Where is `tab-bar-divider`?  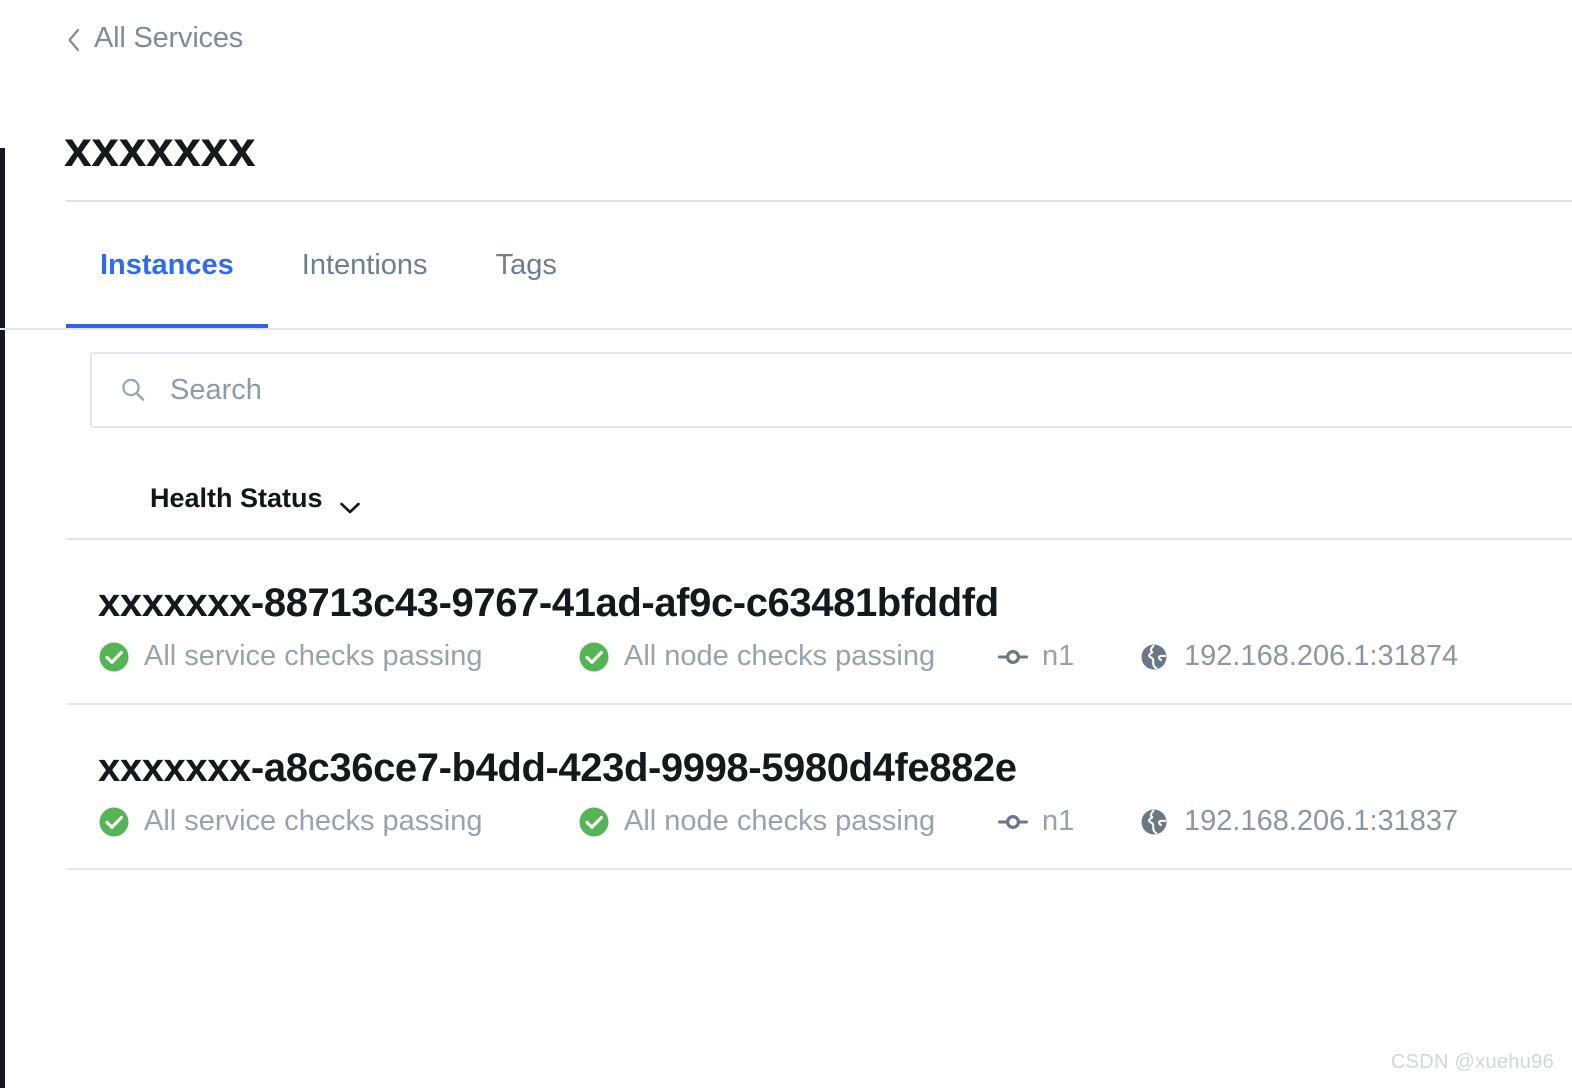
tab-bar-divider is located at coordinates (786, 329).